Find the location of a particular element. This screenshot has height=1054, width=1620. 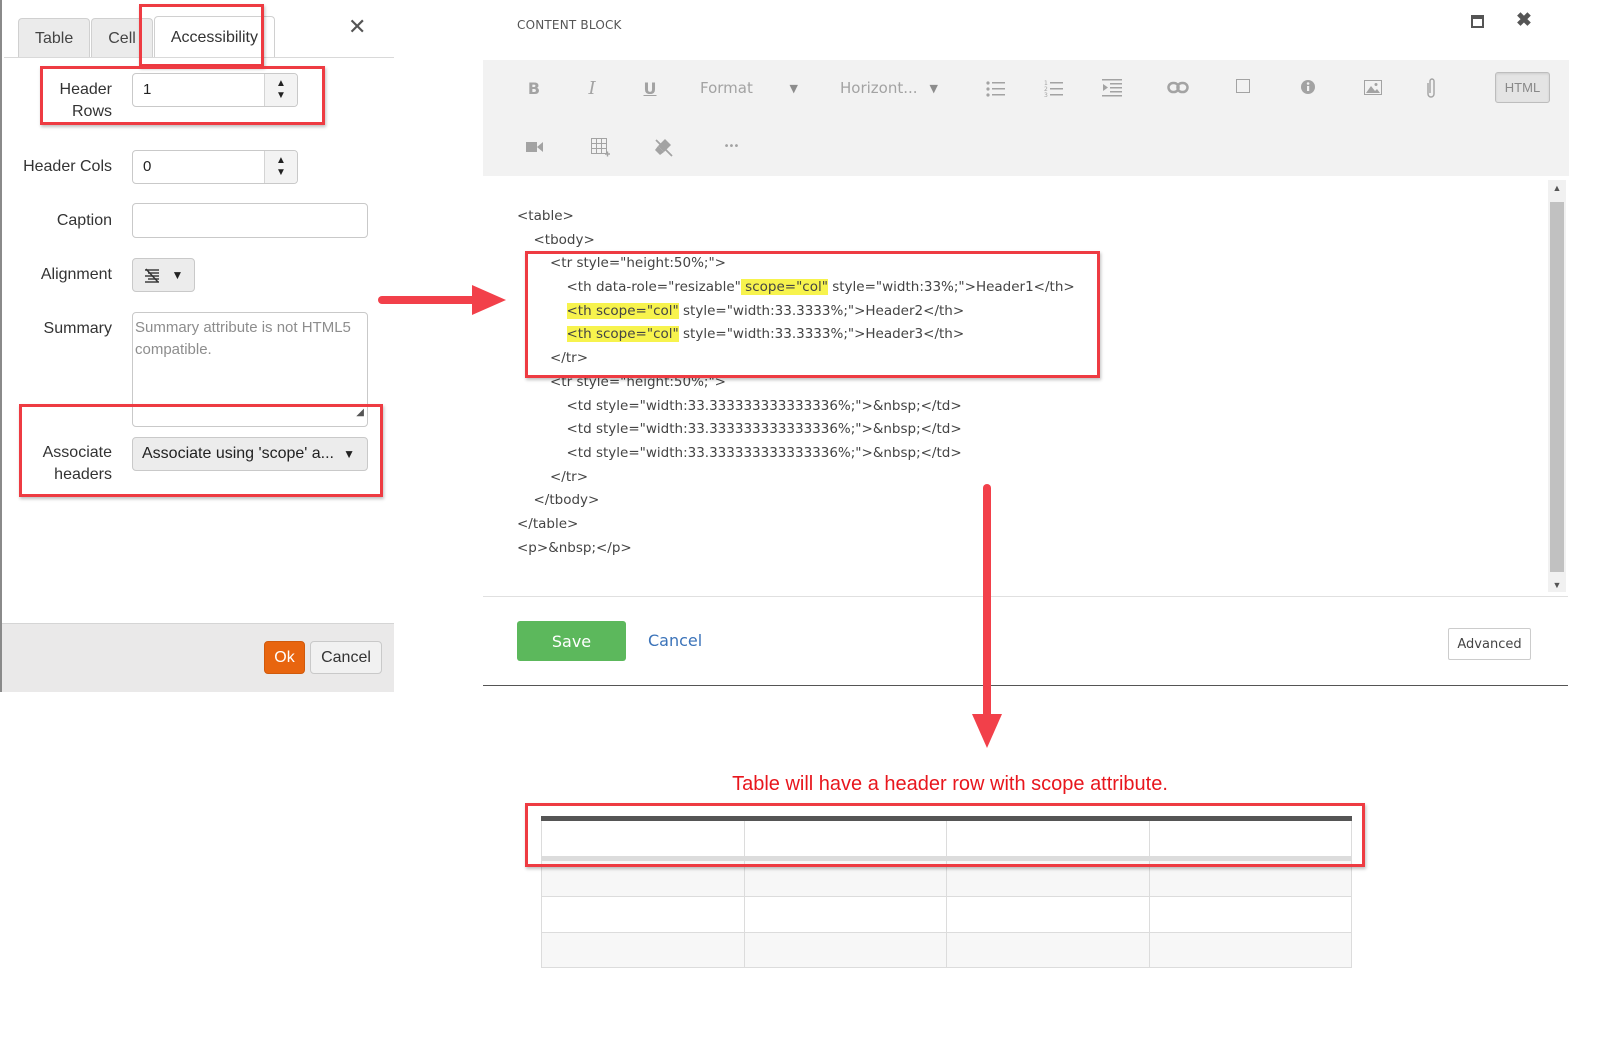

more-icon: ••• is located at coordinates (731, 146).